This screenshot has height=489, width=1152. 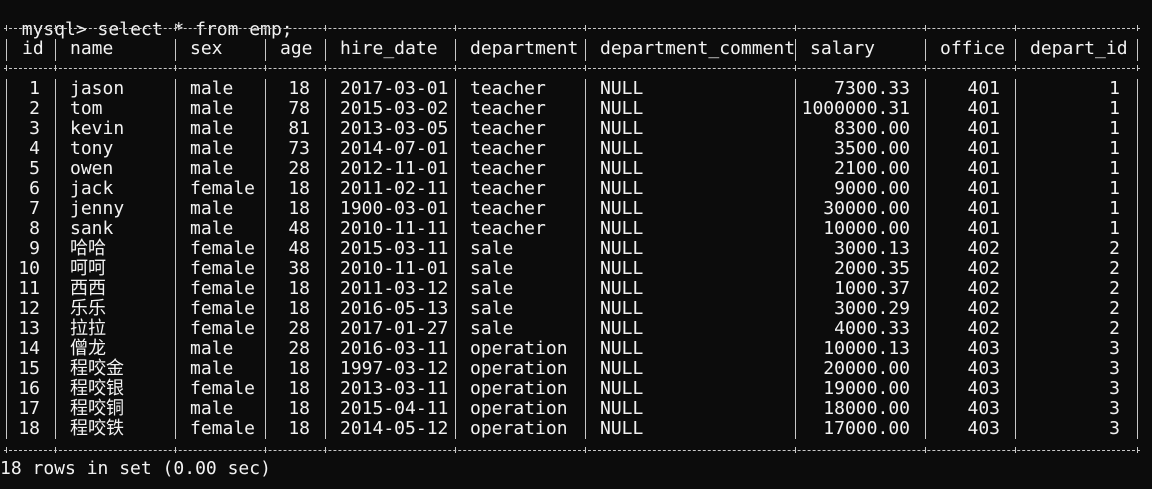 What do you see at coordinates (394, 388) in the screenshot?
I see `cell-hire-date: 2013-03-11` at bounding box center [394, 388].